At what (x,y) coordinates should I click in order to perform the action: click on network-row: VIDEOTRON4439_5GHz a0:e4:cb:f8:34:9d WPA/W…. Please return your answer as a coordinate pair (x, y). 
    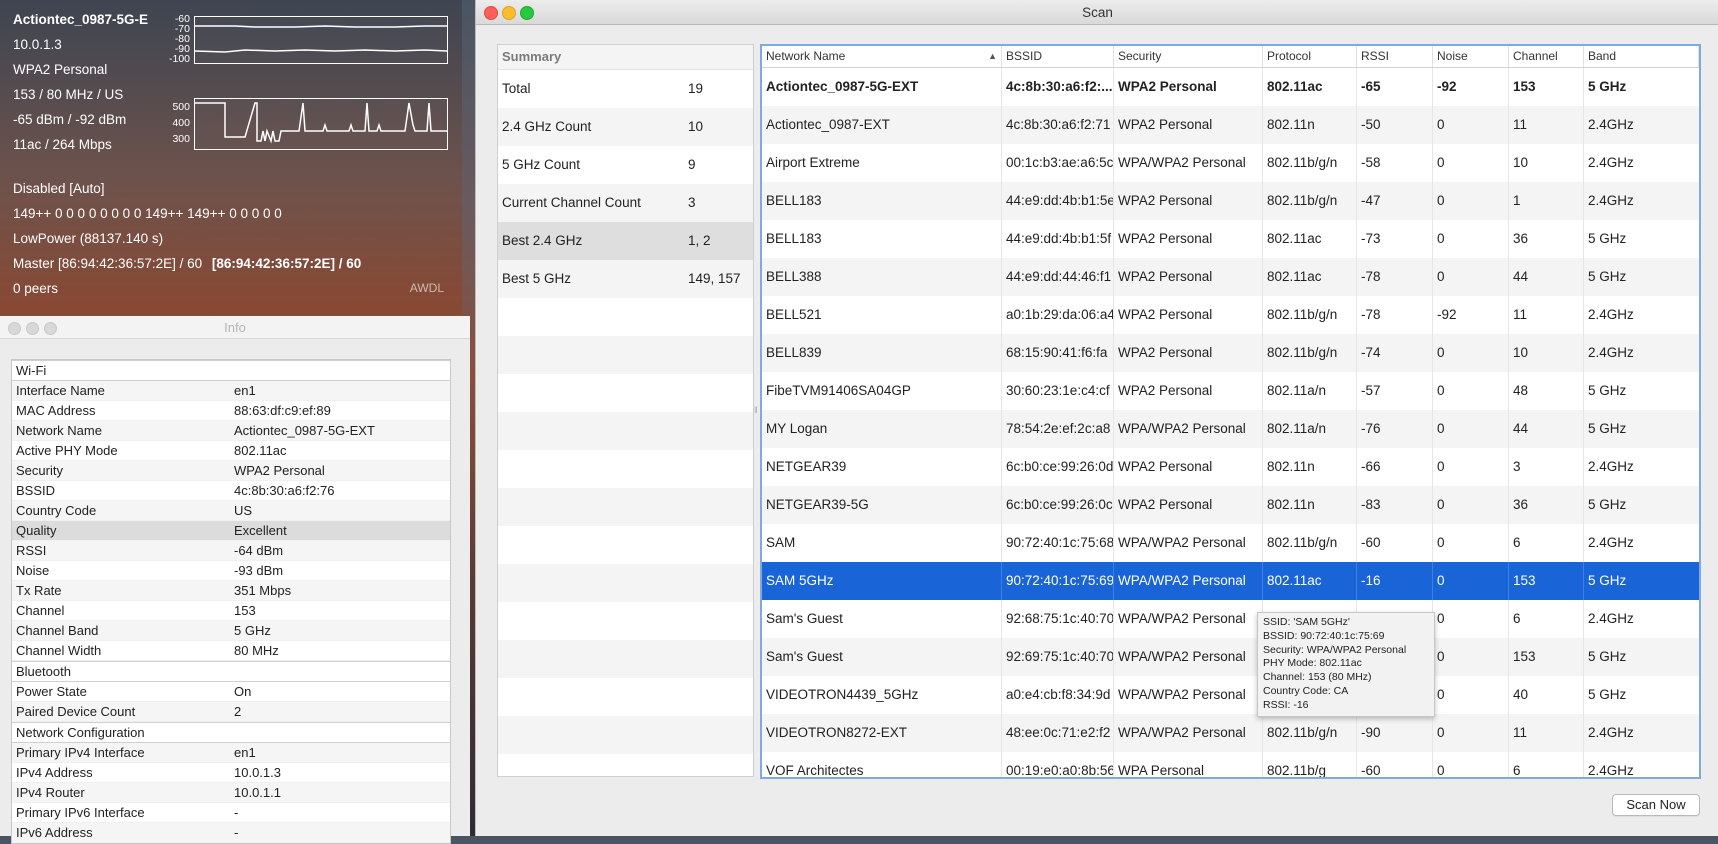
    Looking at the image, I should click on (1230, 695).